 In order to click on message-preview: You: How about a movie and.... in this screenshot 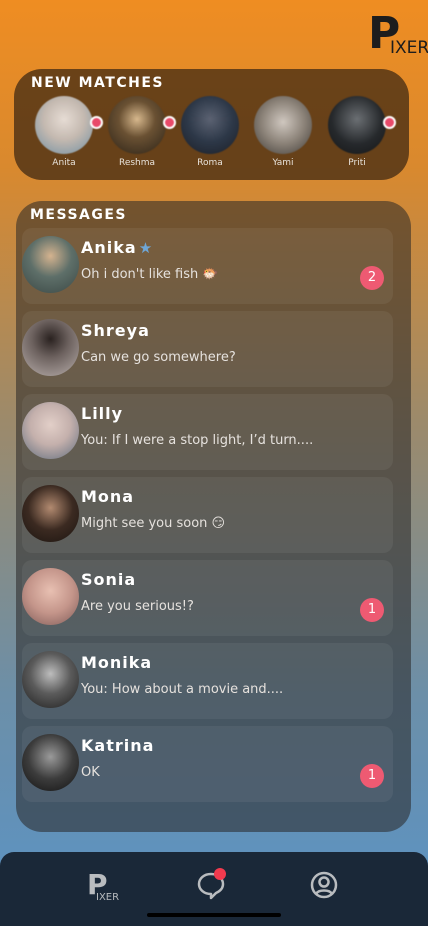, I will do `click(182, 689)`.